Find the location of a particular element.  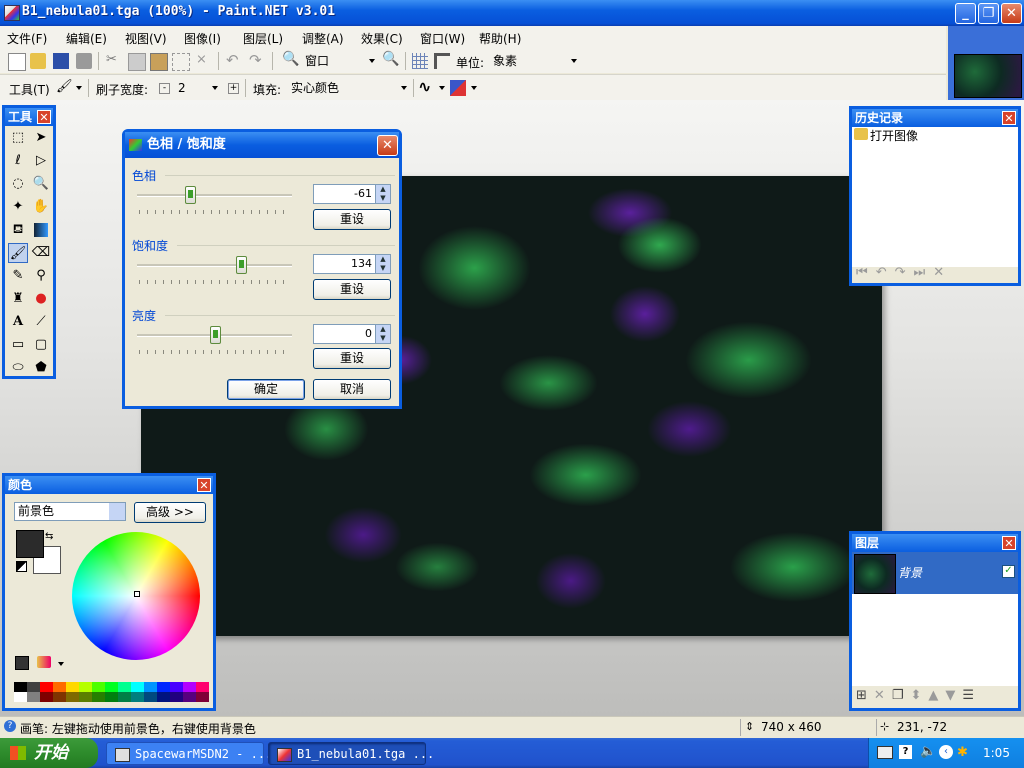

saturation-slider-track is located at coordinates (214, 265).